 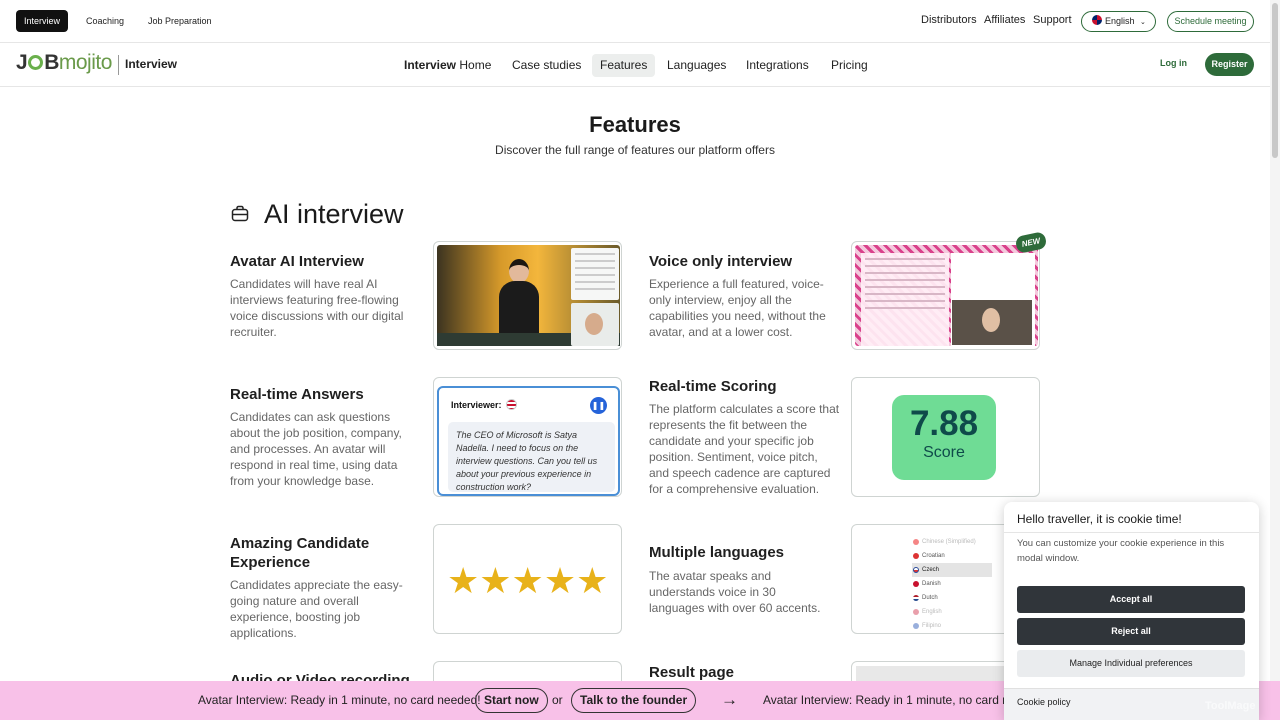 What do you see at coordinates (717, 552) in the screenshot?
I see `feature-title-languages: Multiple languages` at bounding box center [717, 552].